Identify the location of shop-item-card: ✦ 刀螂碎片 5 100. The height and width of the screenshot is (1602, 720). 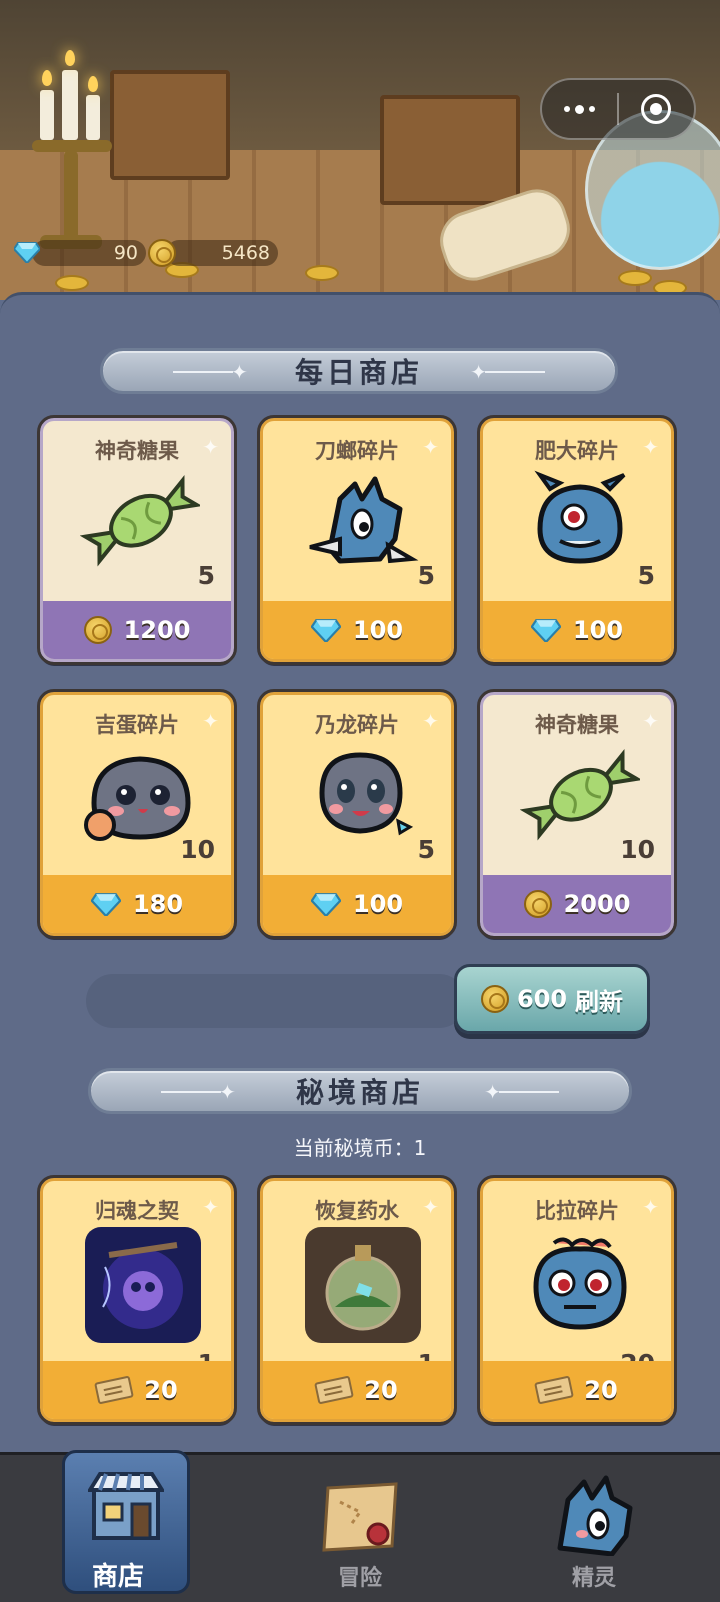
(357, 540).